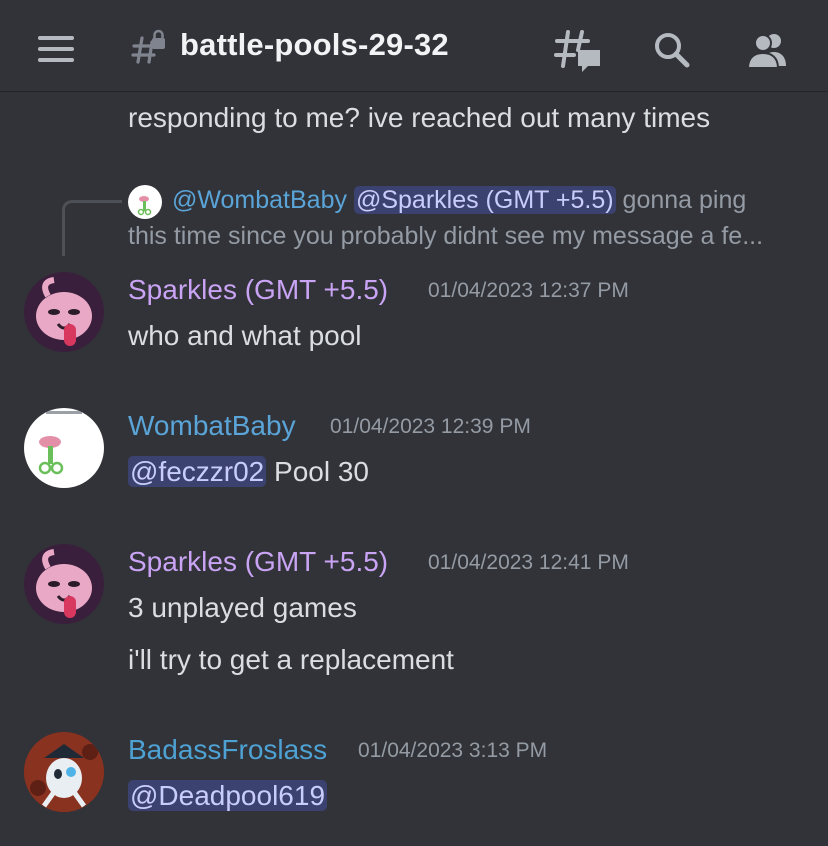  I want to click on message-timestamp: 01/04/2023 12:41 PM, so click(528, 562).